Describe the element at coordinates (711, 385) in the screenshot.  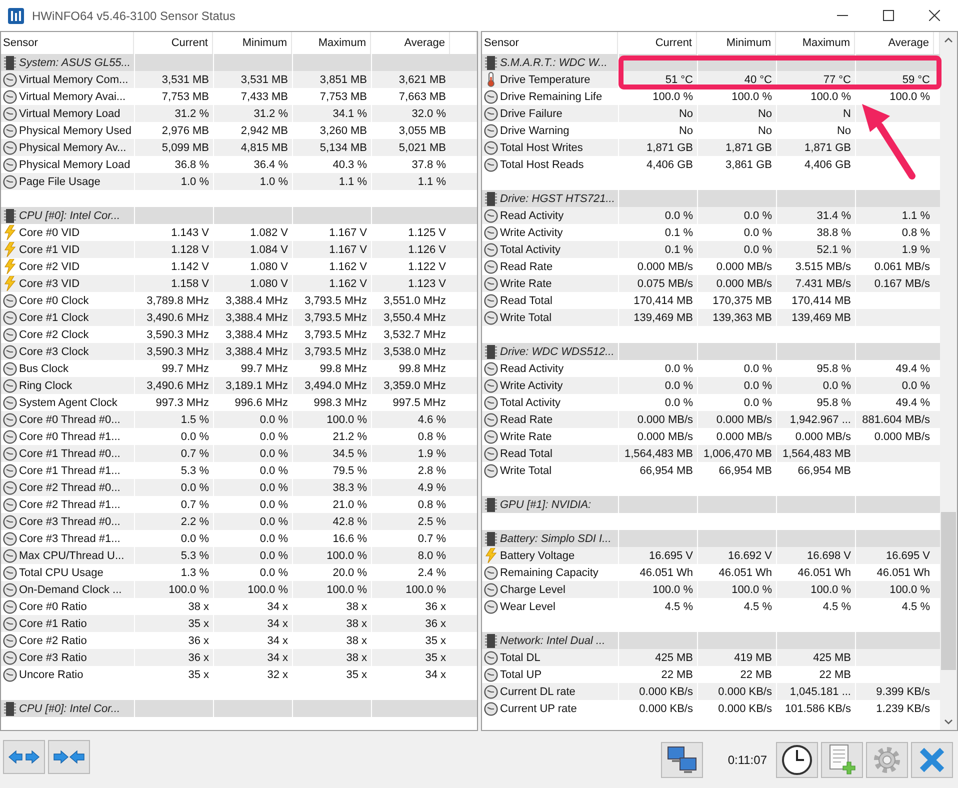
I see `table-row: Write Activity 0.0 % 0.0 % 0.0 % 0.0 %` at that location.